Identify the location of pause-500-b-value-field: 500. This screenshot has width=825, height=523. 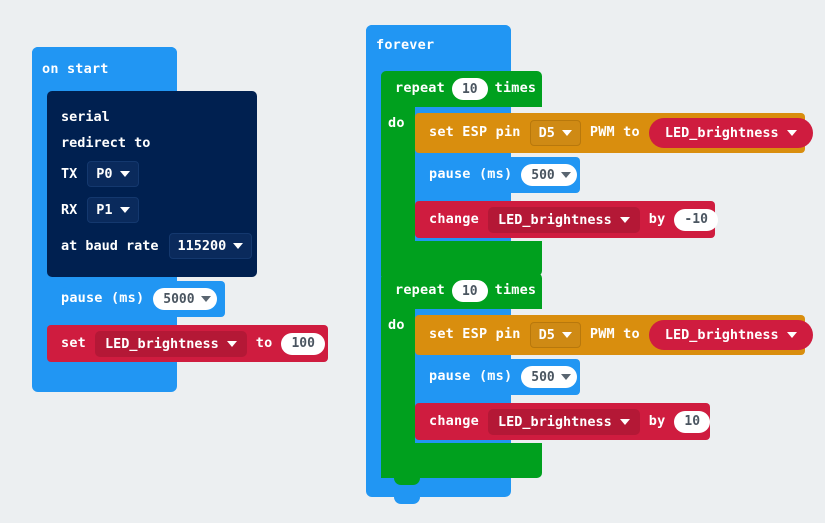
(549, 377).